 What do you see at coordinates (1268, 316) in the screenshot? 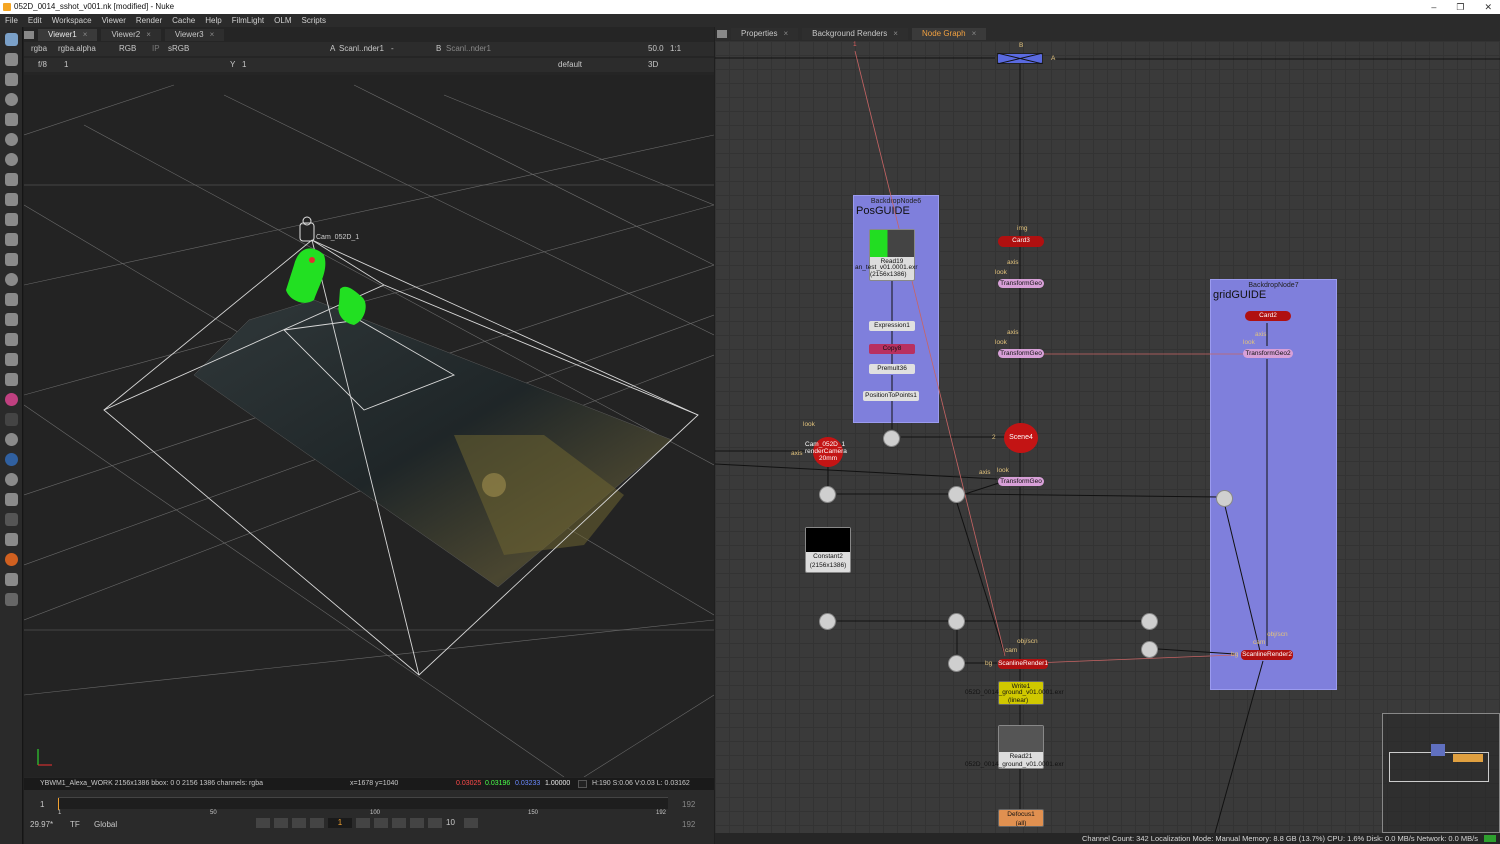
I see `card2-node: Card2` at bounding box center [1268, 316].